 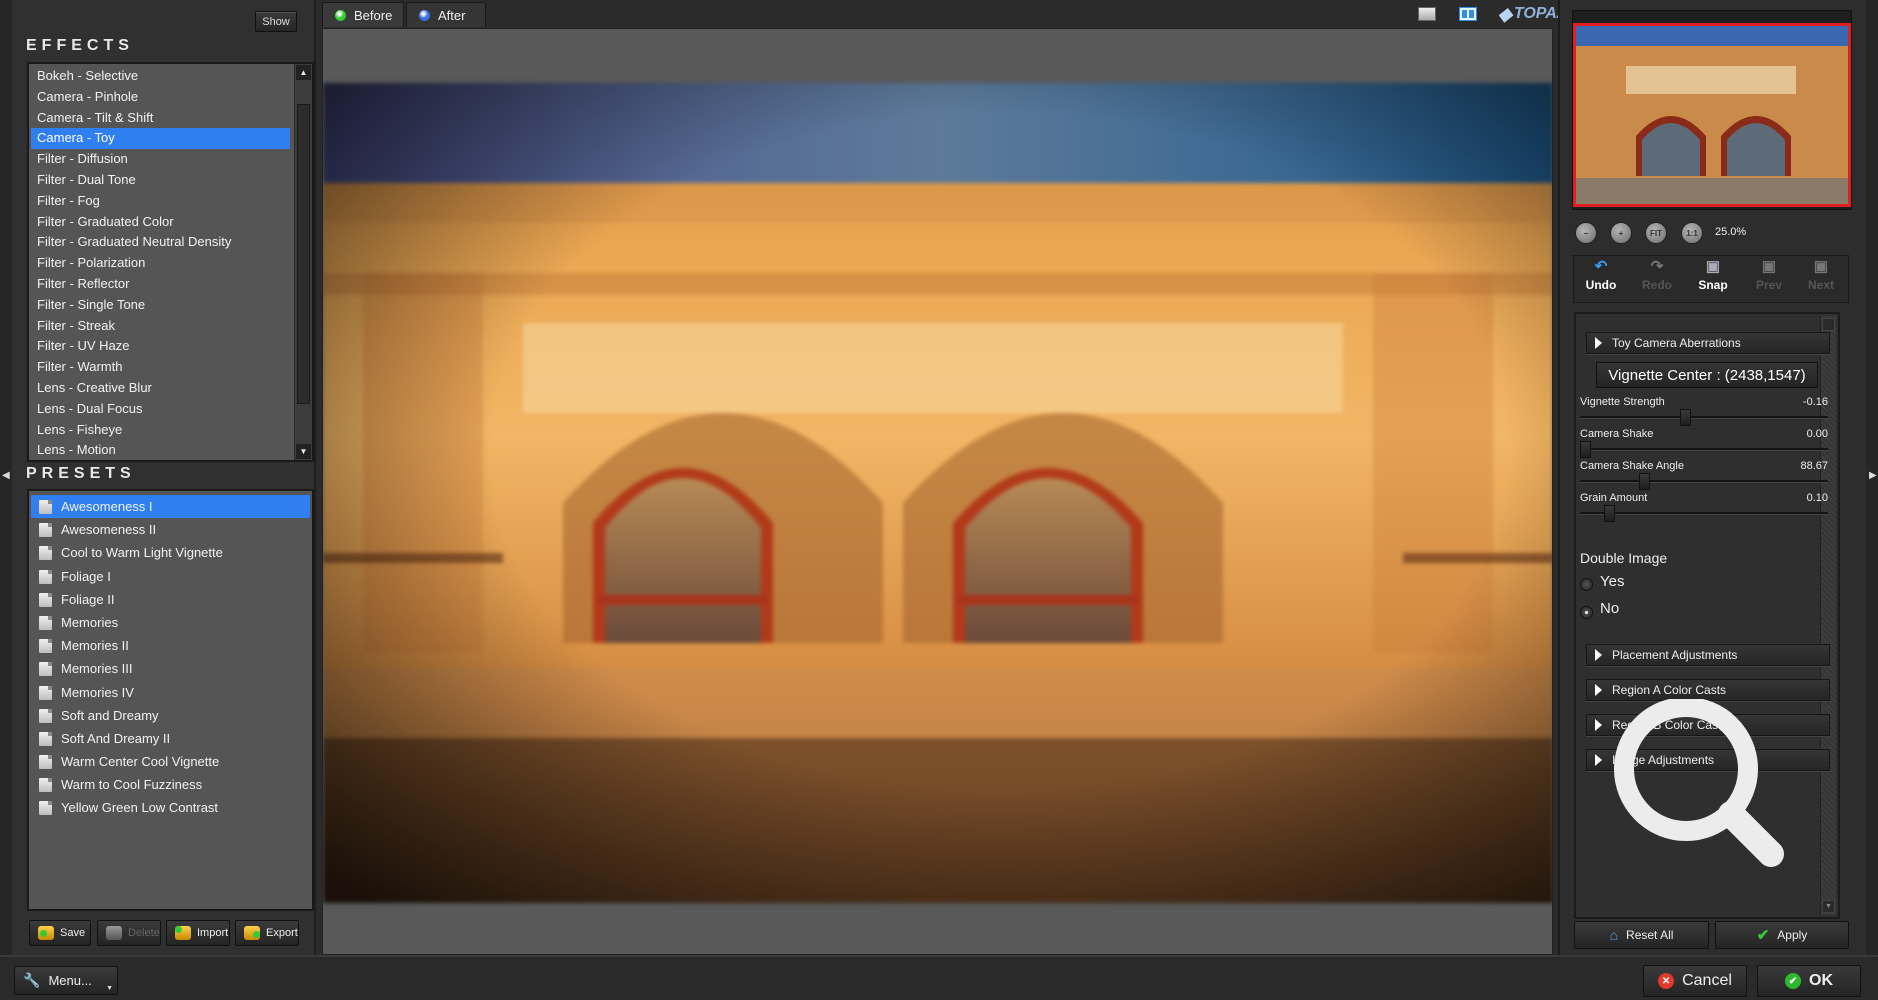 I want to click on adjustment-group-region-a-color-casts: Region A Color Casts, so click(x=1708, y=690).